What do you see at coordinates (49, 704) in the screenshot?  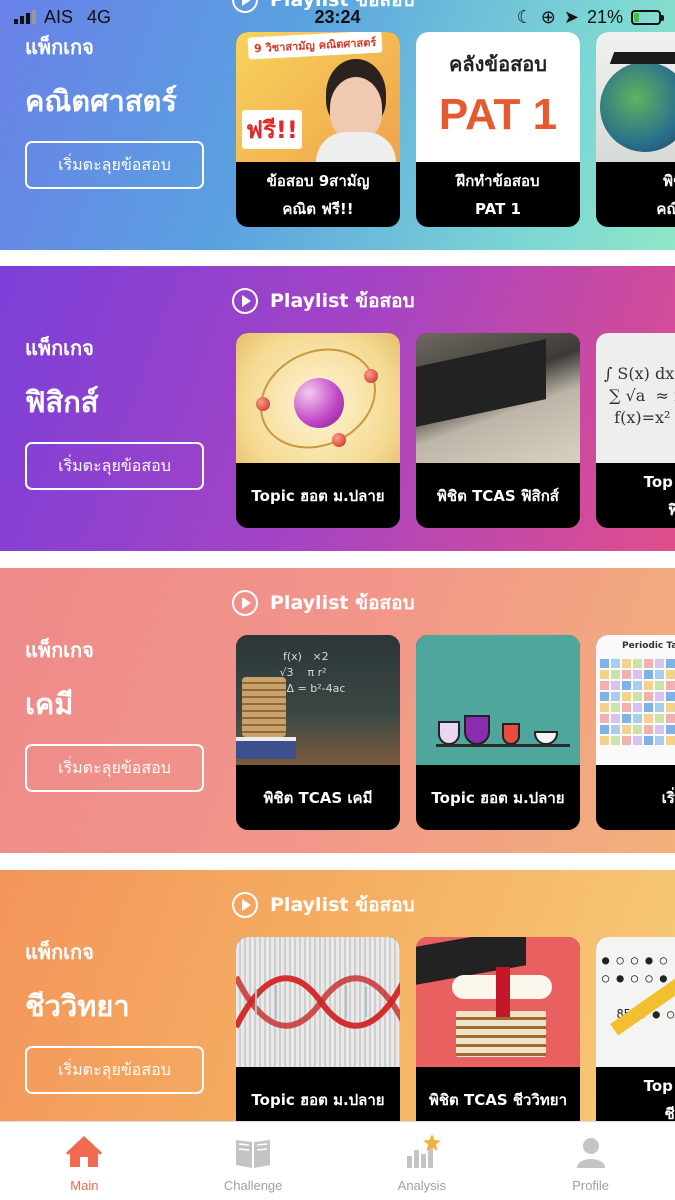 I see `subject-title: เคมี` at bounding box center [49, 704].